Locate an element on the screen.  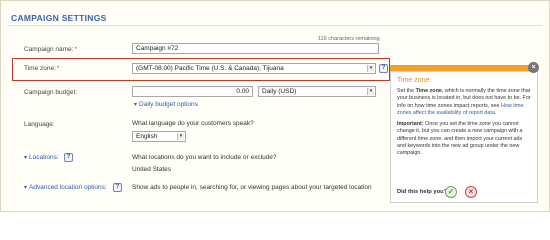
callout-text: Set the is located at coordinates (406, 91).